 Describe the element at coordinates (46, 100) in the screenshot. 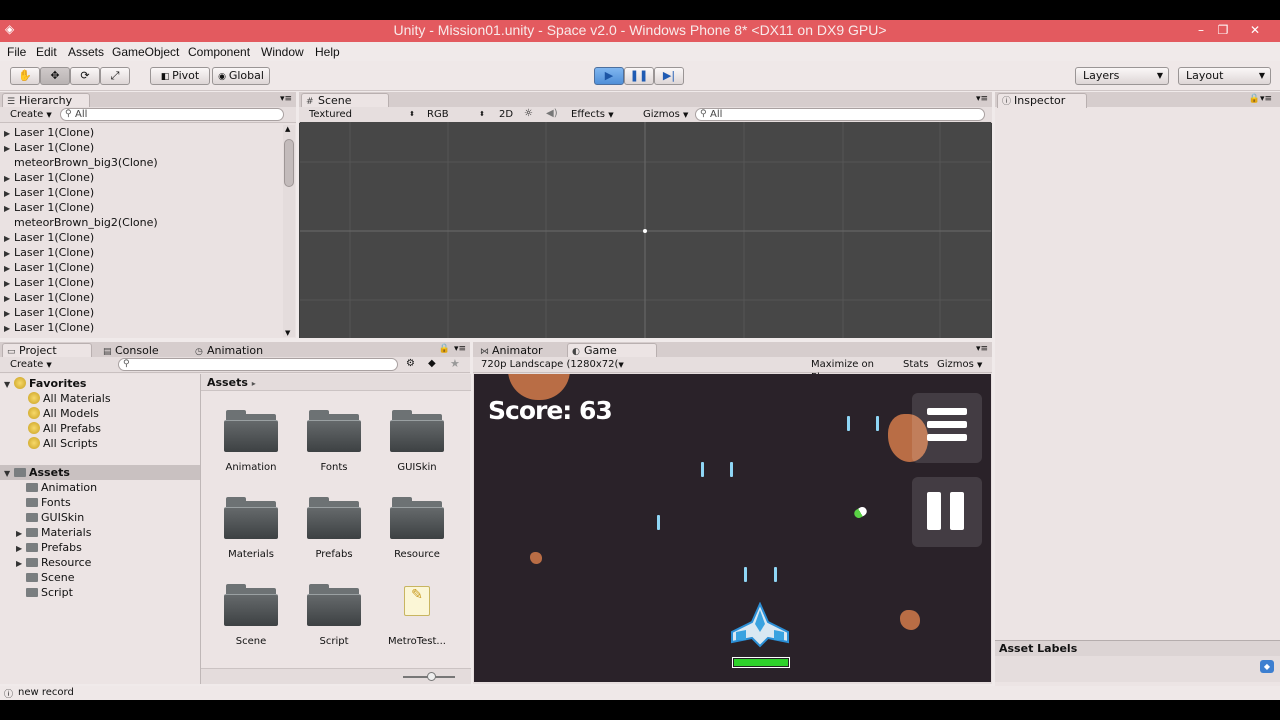

I see `tab-hierarchy: ☰ Hierarchy` at that location.